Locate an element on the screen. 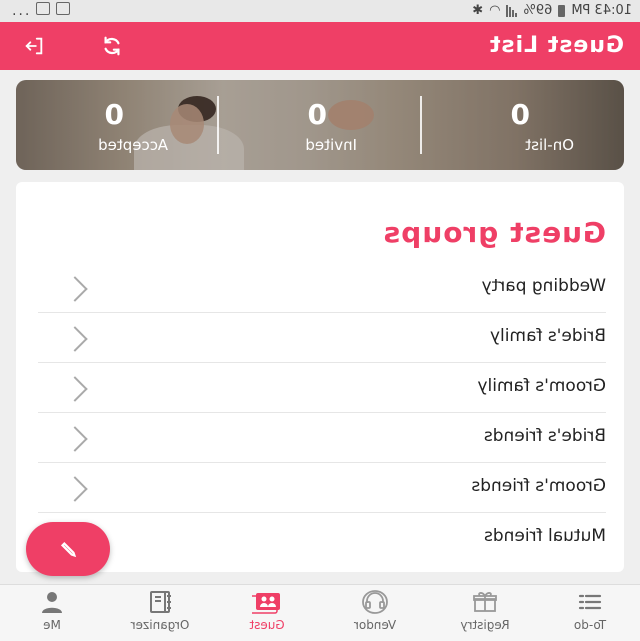  refresh-button is located at coordinates (112, 46).